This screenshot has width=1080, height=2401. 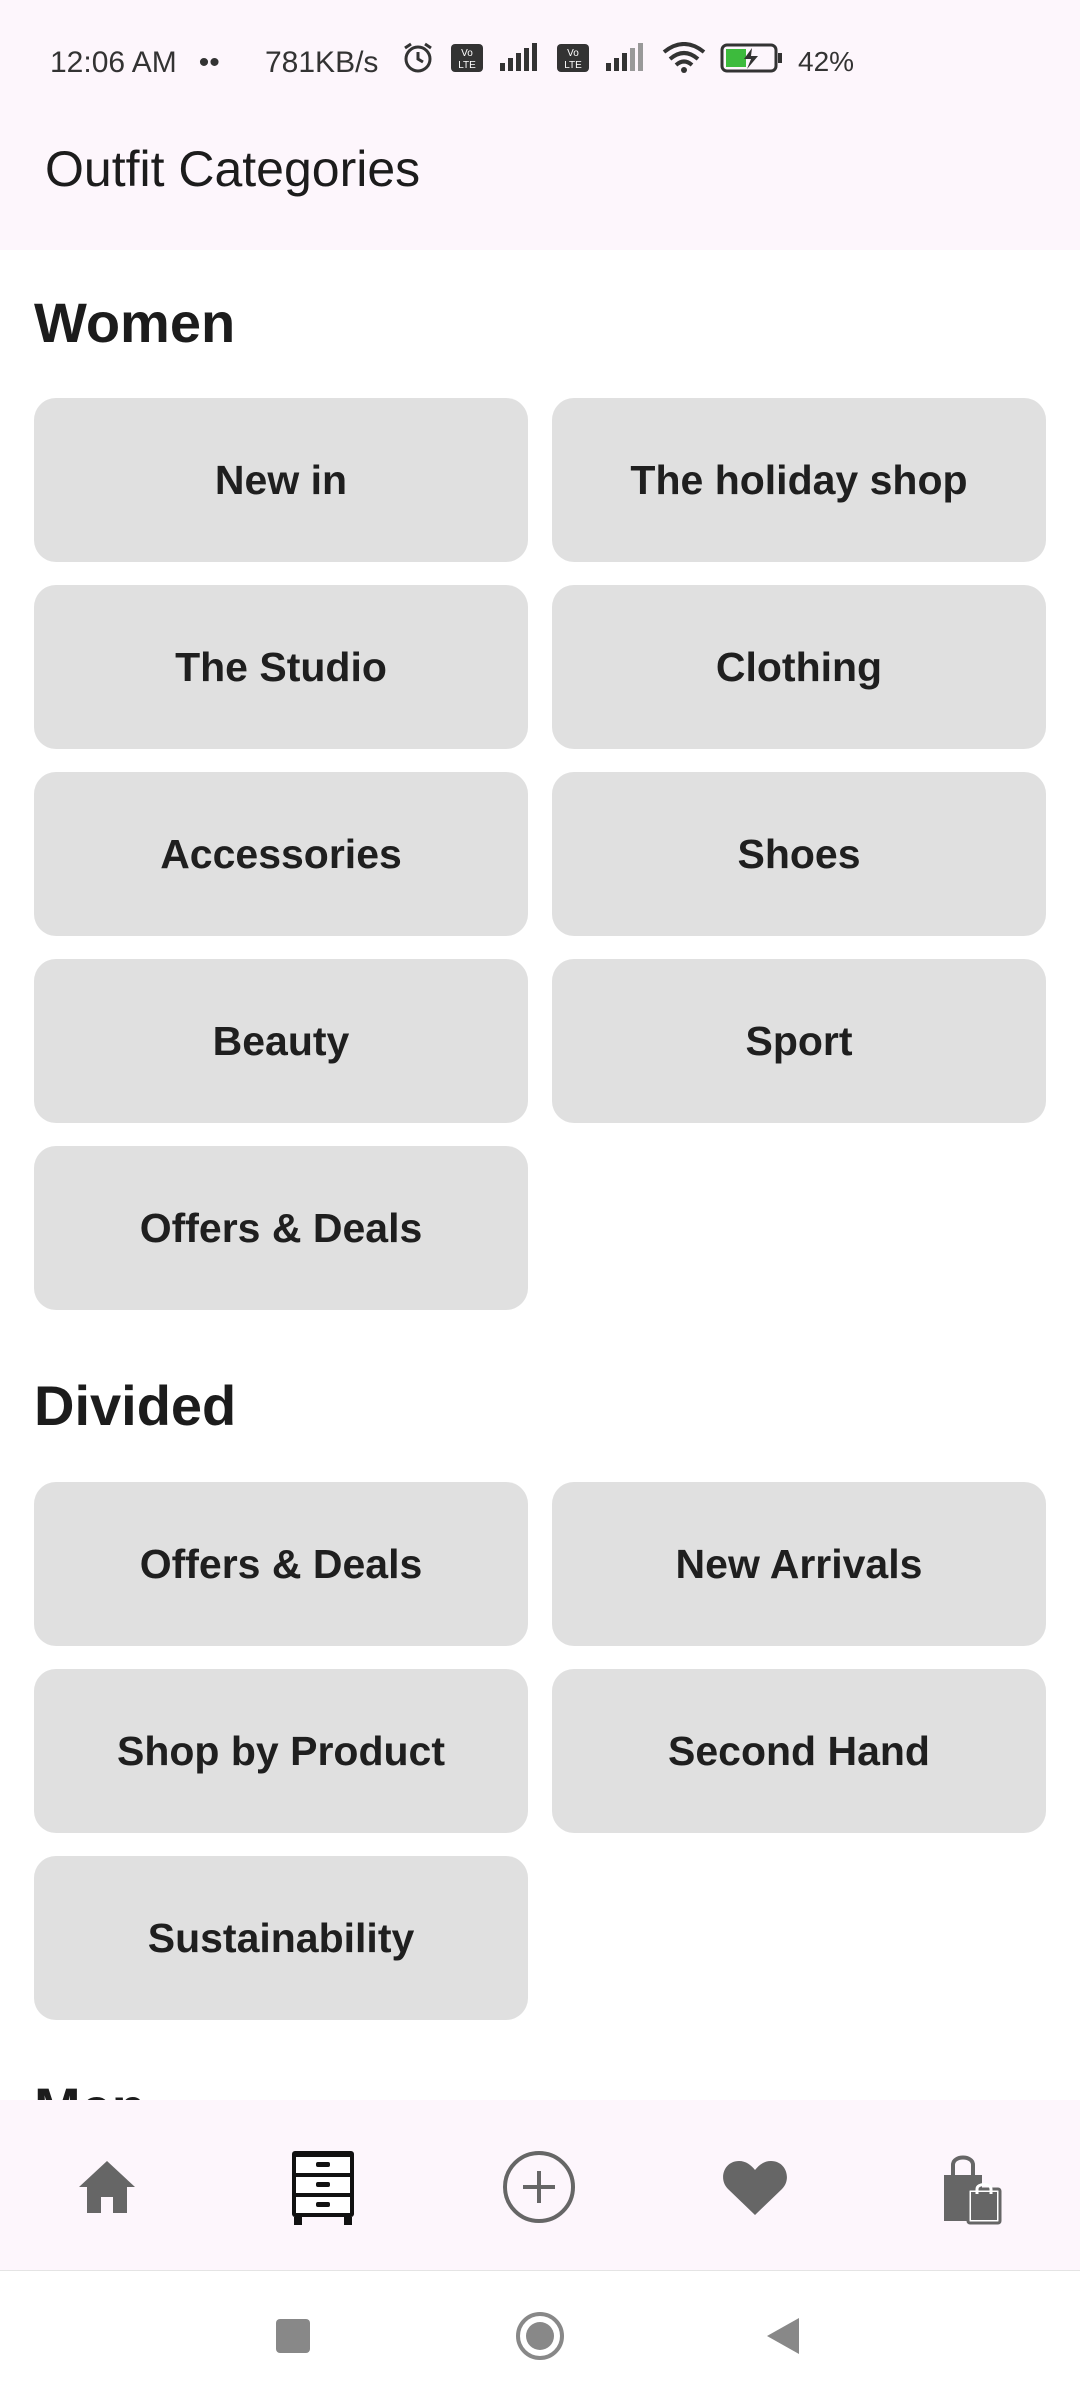 I want to click on back-icon, so click(x=783, y=2336).